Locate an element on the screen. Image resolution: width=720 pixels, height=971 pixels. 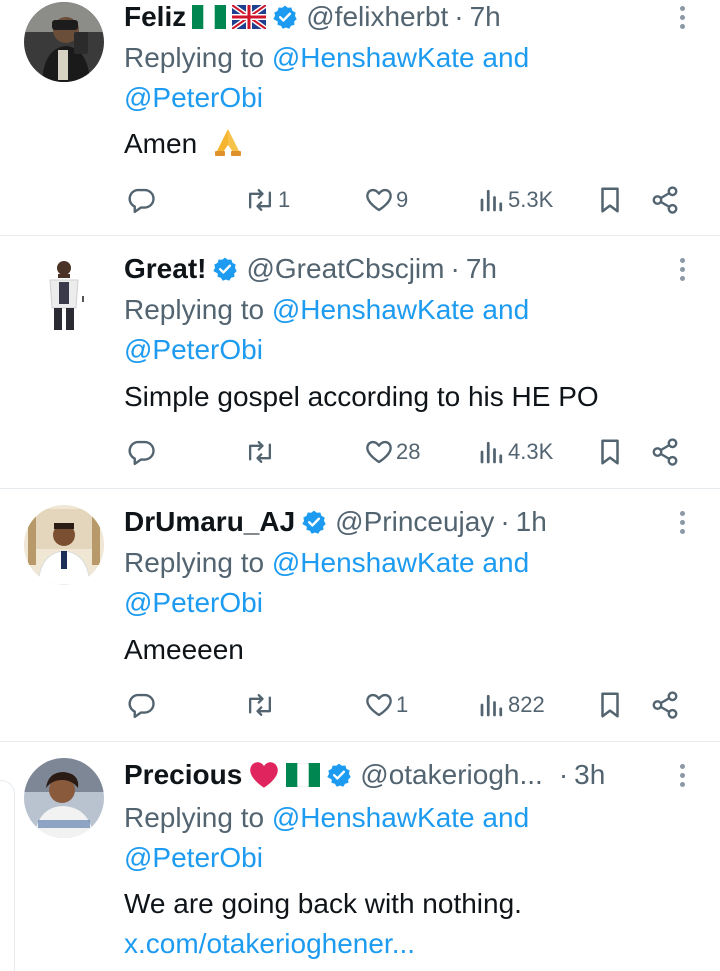
tweet-header: Precious @otakeriogh... · 3h is located at coordinates (400, 775).